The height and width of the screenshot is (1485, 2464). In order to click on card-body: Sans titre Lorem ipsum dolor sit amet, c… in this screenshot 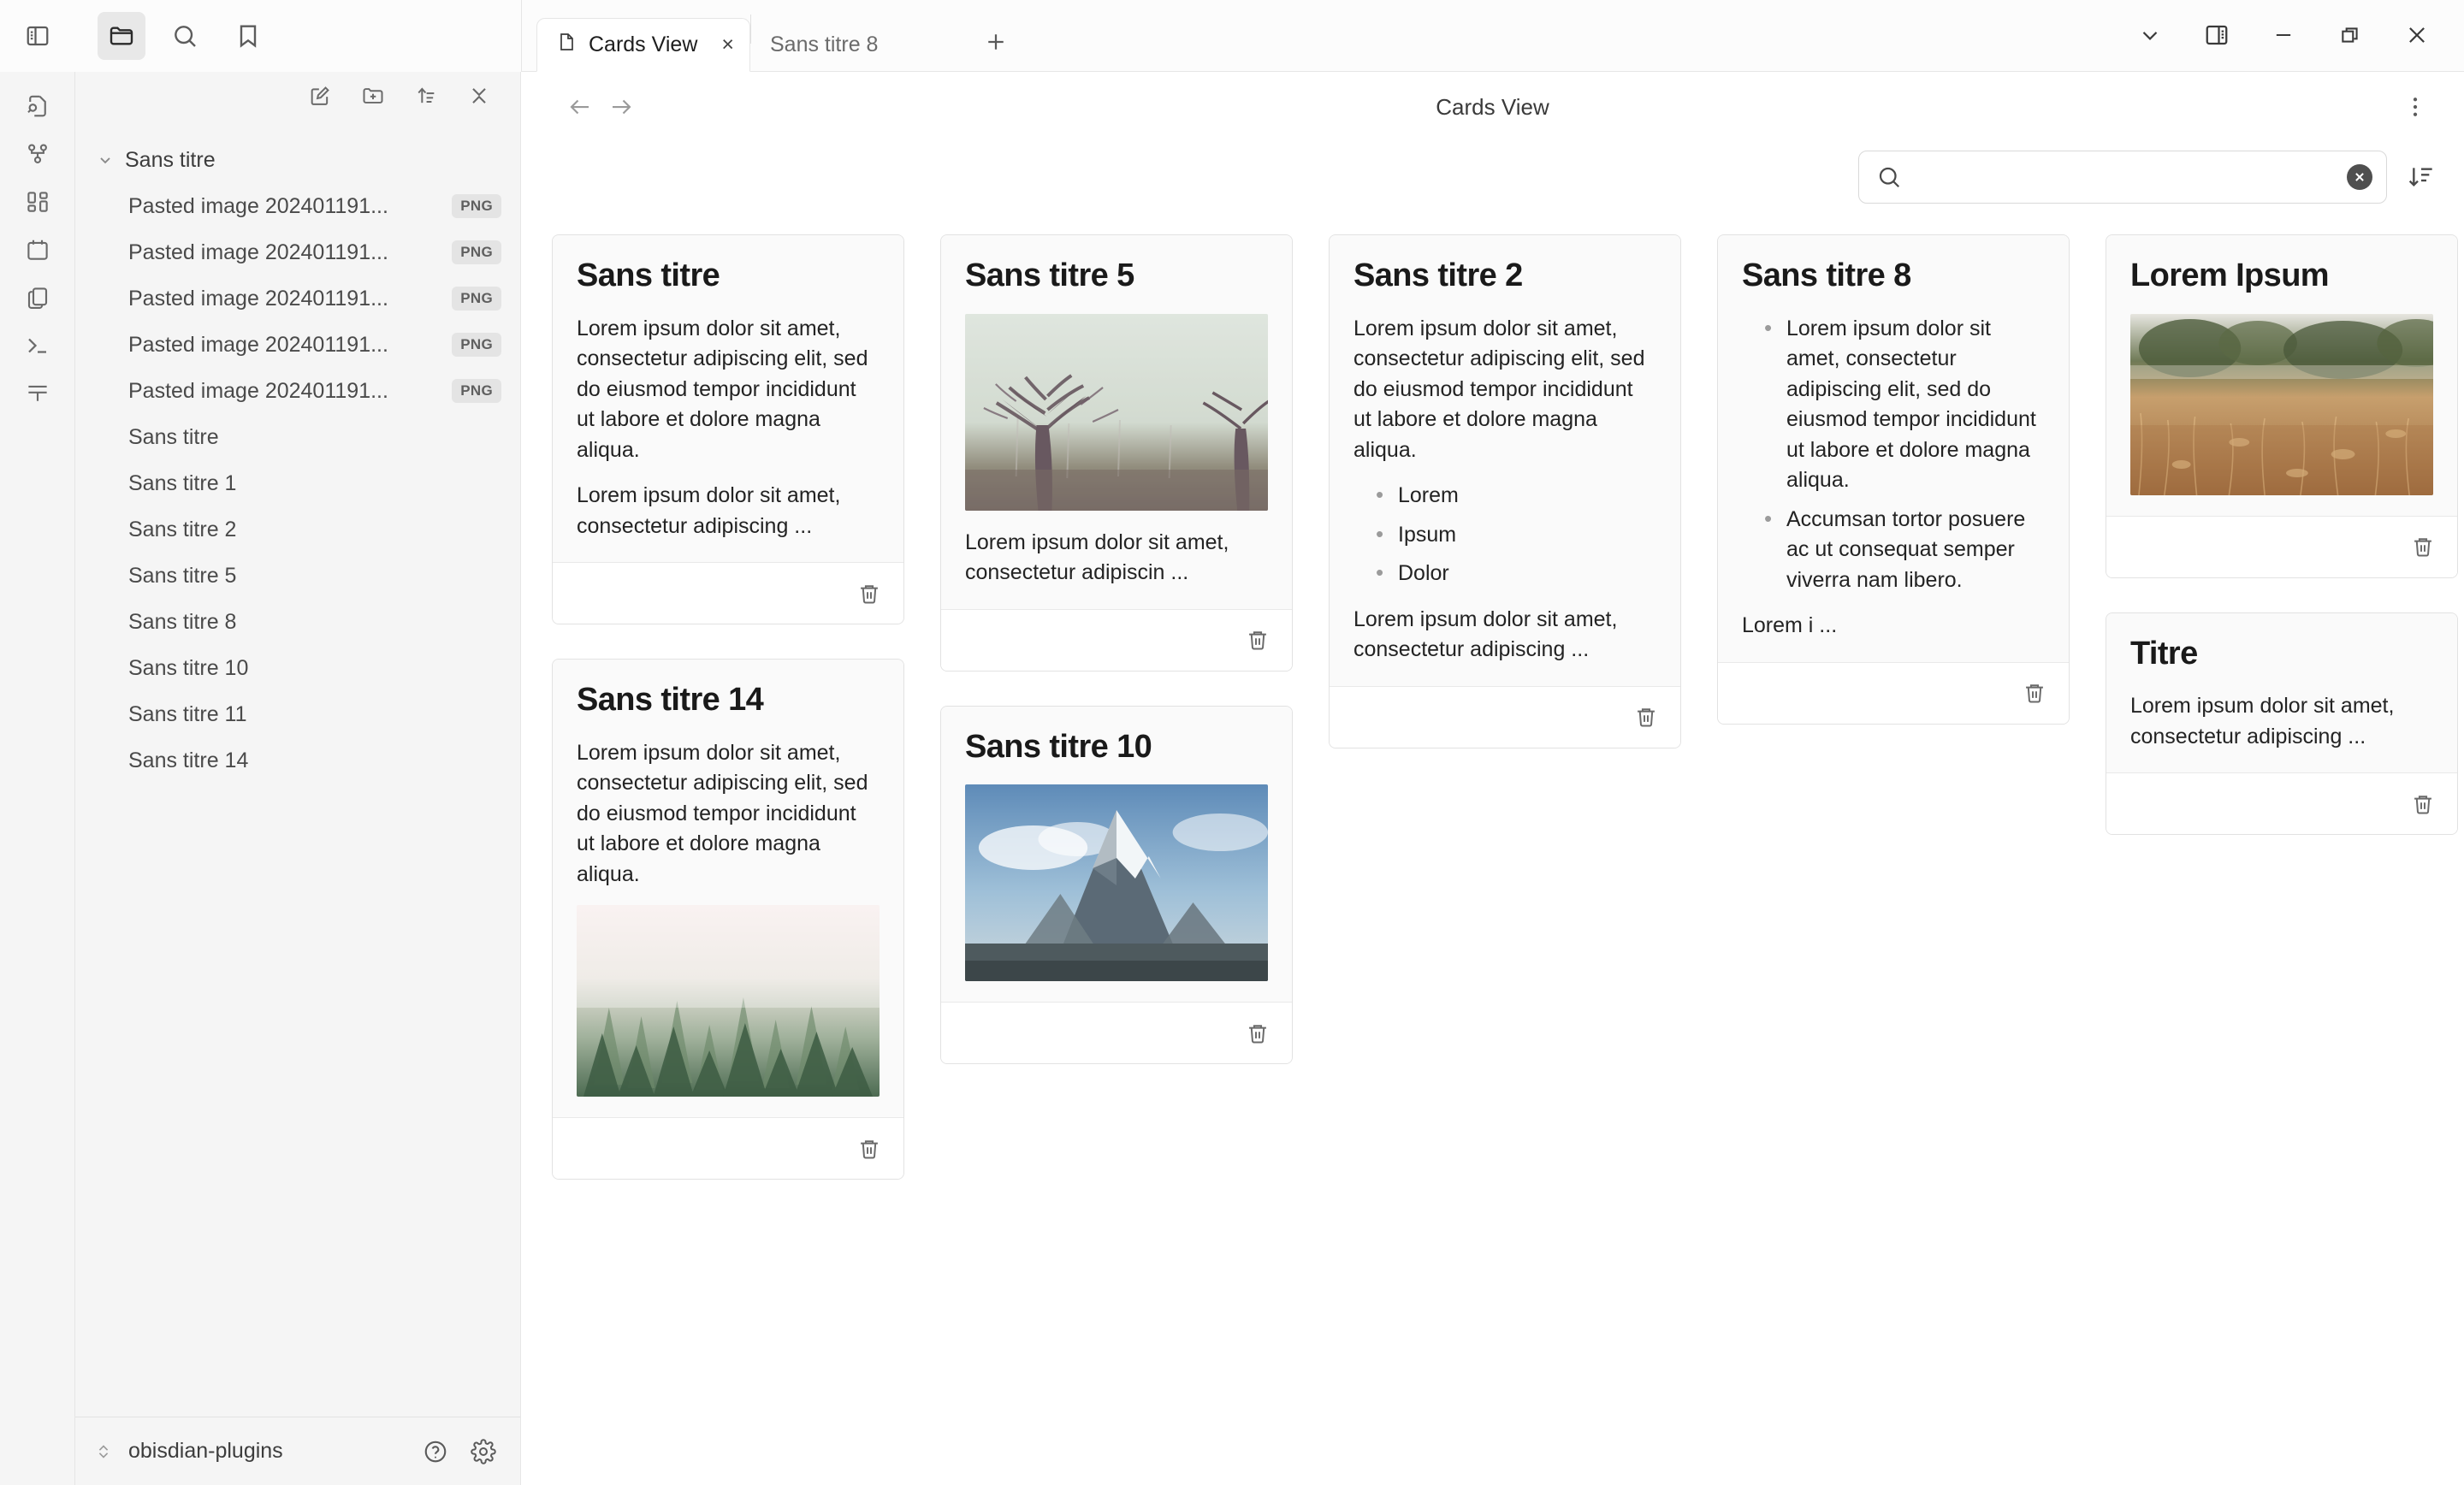, I will do `click(728, 399)`.